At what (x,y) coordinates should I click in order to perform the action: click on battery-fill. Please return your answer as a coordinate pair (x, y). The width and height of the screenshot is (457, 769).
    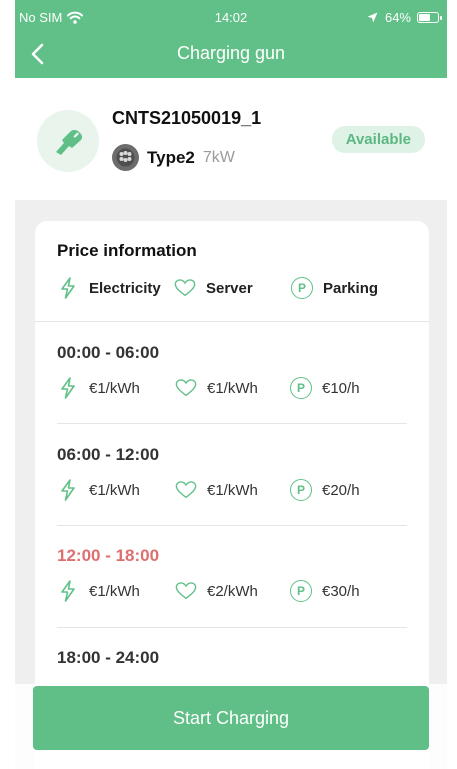
    Looking at the image, I should click on (424, 17).